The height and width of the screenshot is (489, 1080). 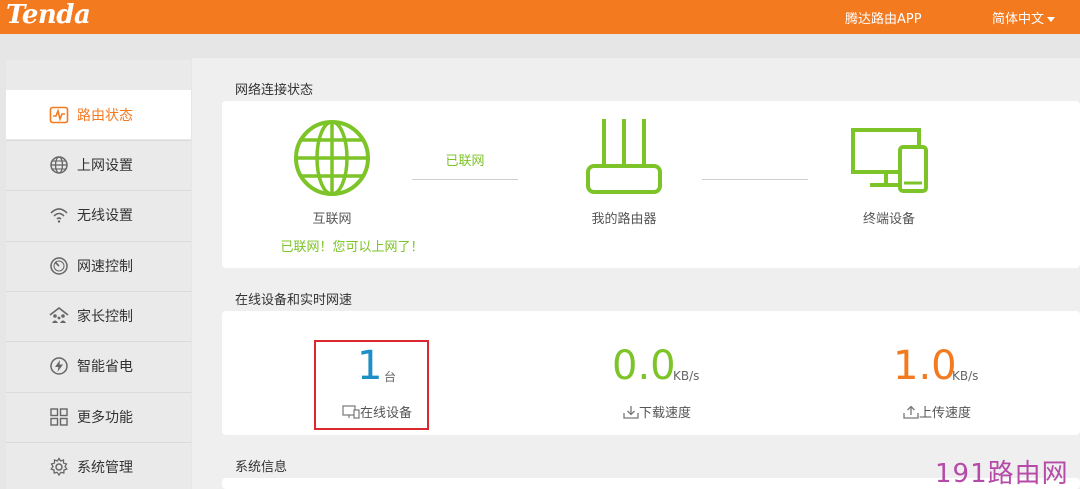 What do you see at coordinates (540, 17) in the screenshot?
I see `top-bar: Tenda 腾达路由APP 简体中文` at bounding box center [540, 17].